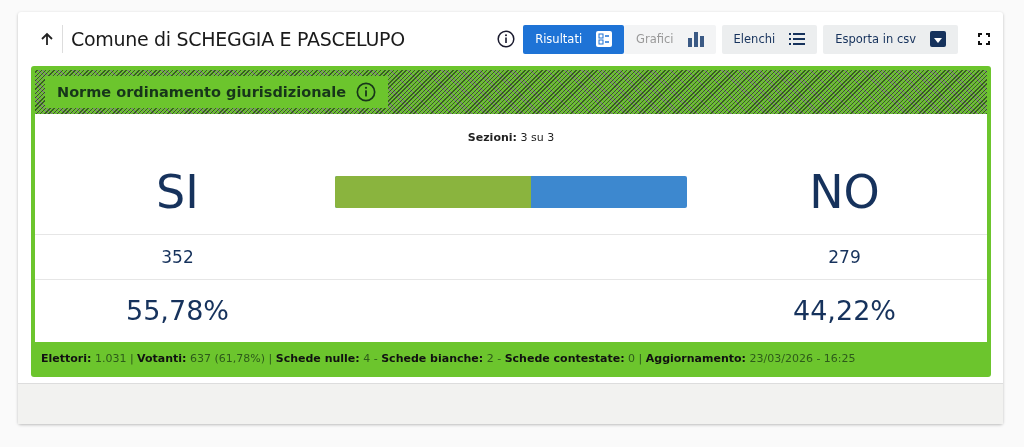 The image size is (1024, 447). Describe the element at coordinates (844, 192) in the screenshot. I see `no-label: NO` at that location.